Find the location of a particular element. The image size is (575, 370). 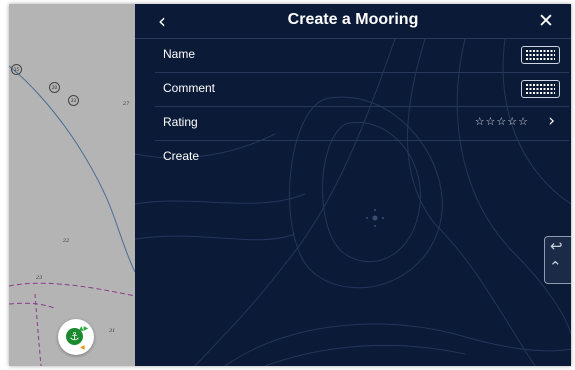

comment-label: Comment is located at coordinates (189, 88).